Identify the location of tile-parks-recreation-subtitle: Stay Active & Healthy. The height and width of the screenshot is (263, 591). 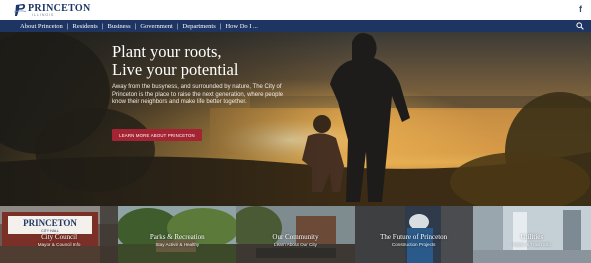
(177, 244).